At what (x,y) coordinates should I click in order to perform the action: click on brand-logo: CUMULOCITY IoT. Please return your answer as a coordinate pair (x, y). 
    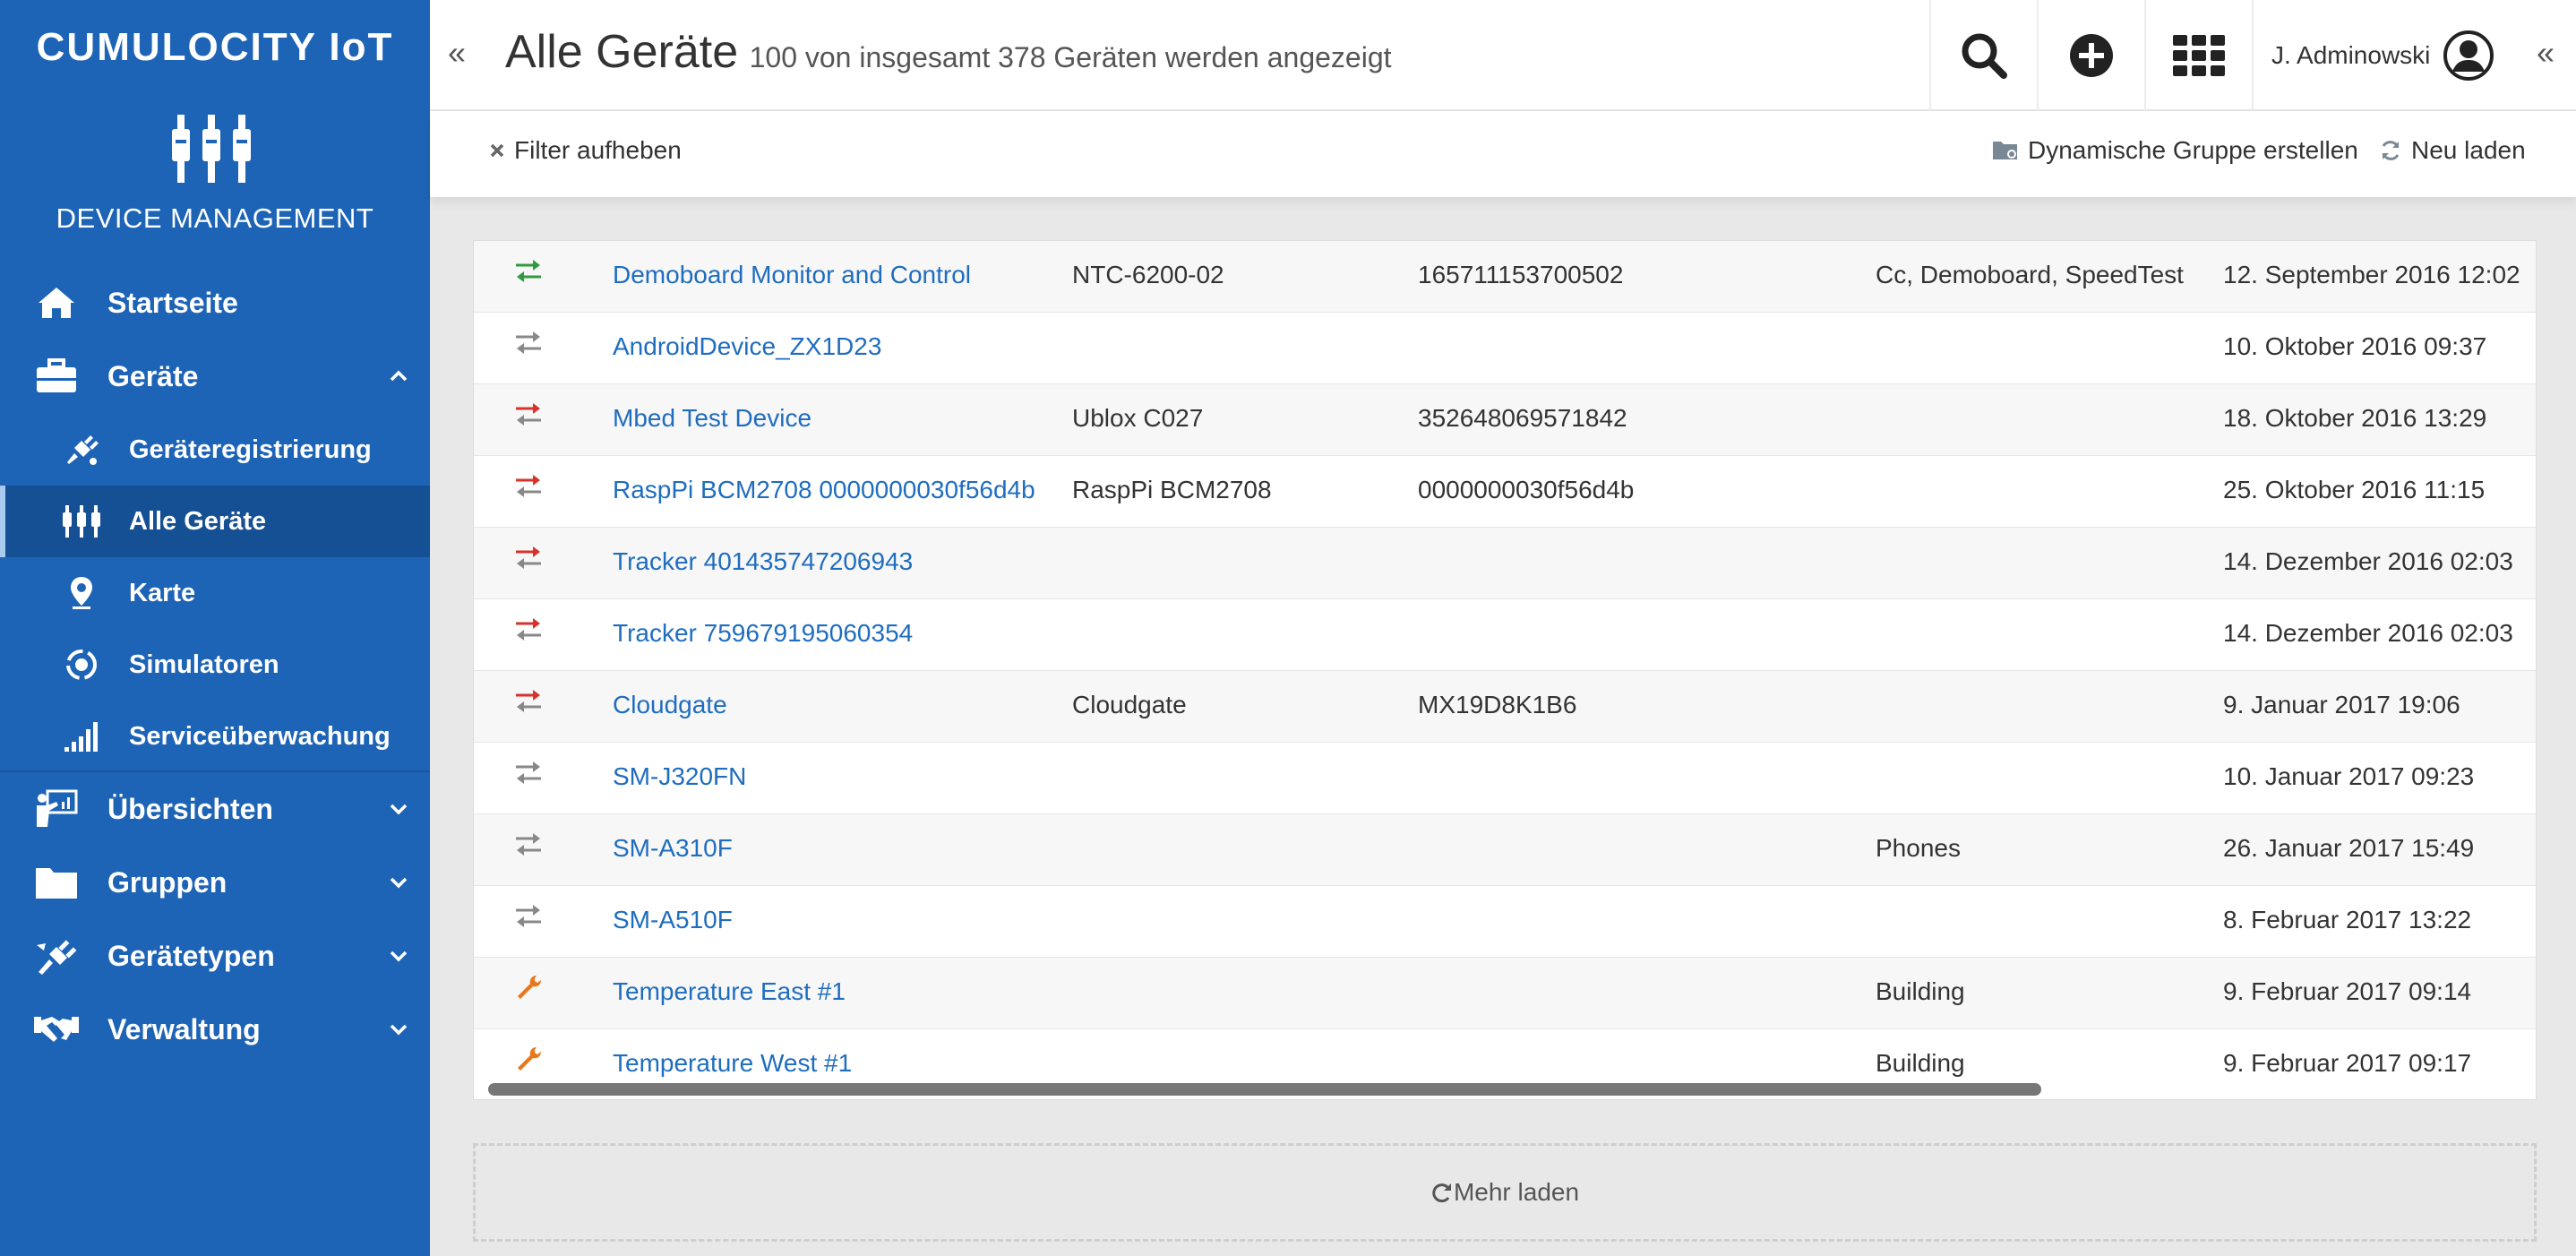
    Looking at the image, I should click on (215, 47).